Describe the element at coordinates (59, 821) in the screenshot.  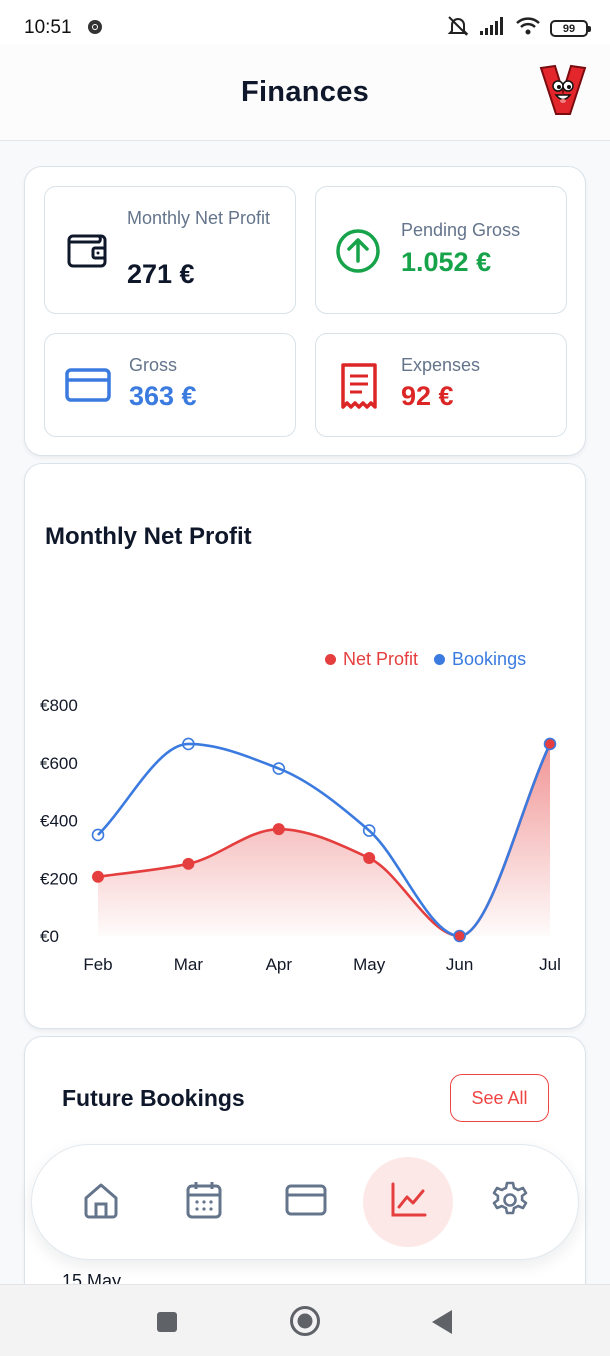
I see `y-tick-label: €400` at that location.